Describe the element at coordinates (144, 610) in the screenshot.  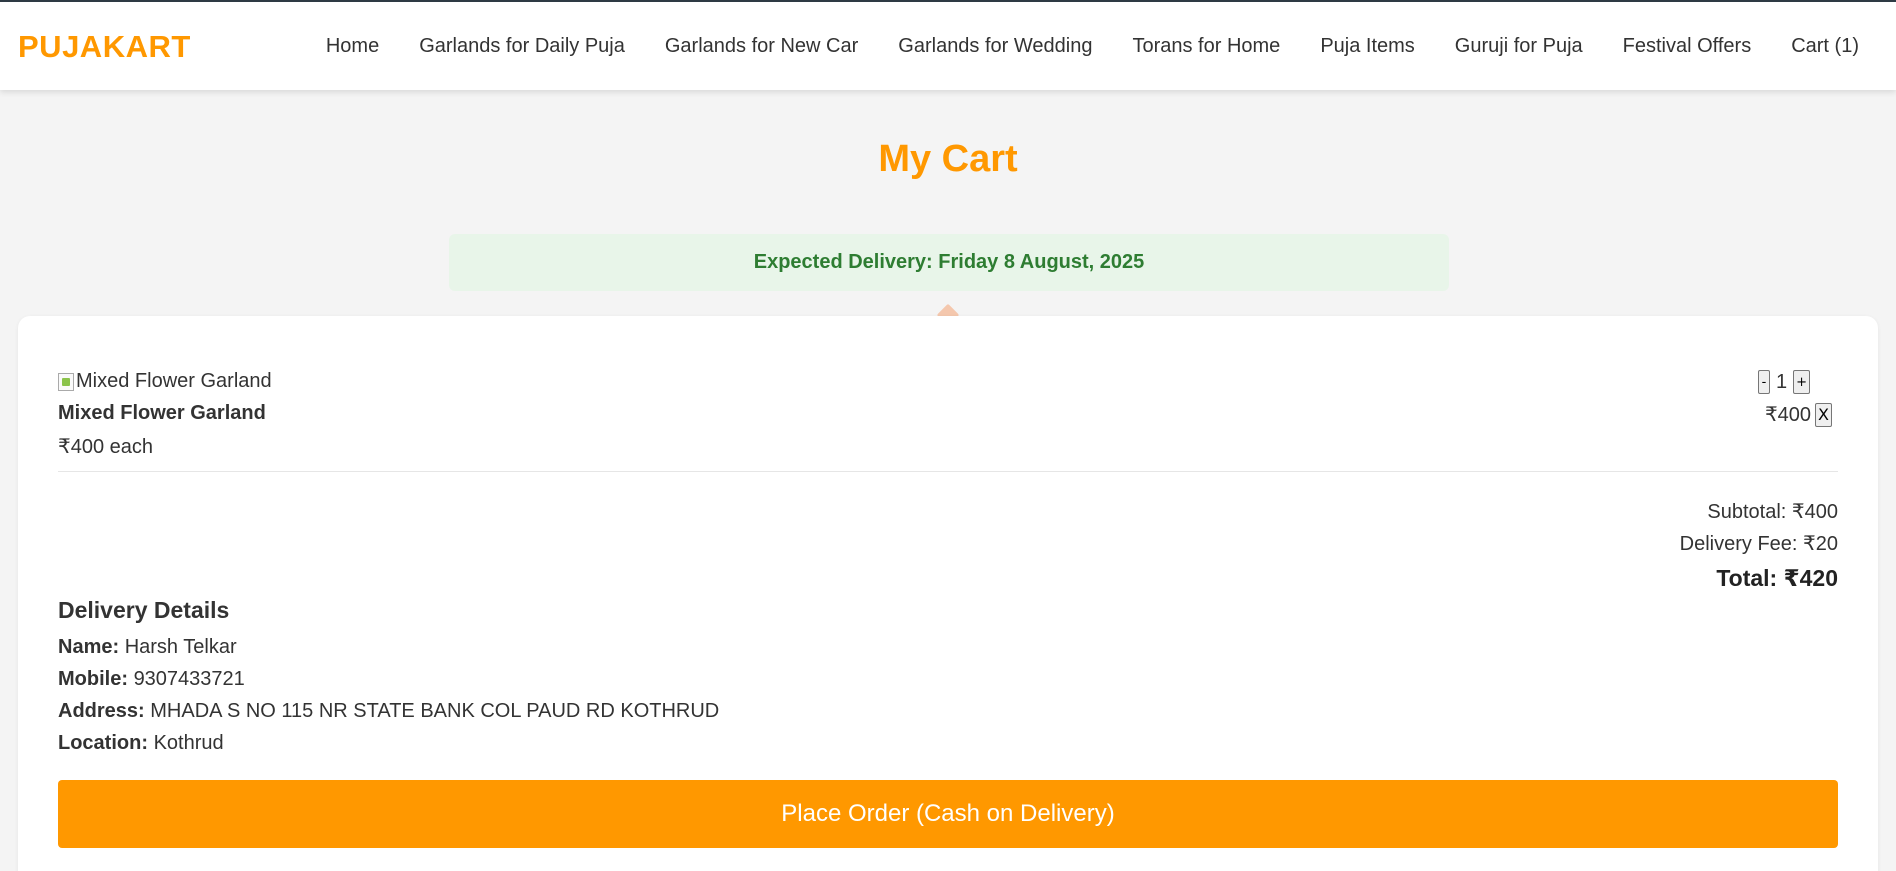
I see `delivery-details-heading: Delivery Details` at that location.